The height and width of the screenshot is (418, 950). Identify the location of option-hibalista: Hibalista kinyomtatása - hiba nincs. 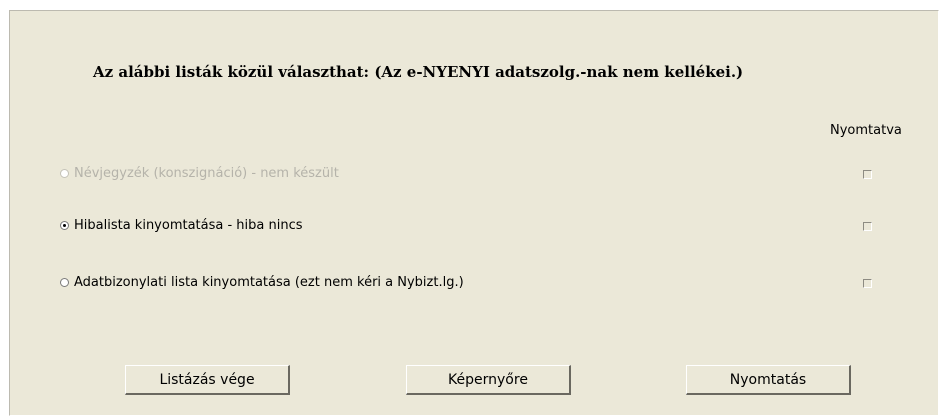
(181, 225).